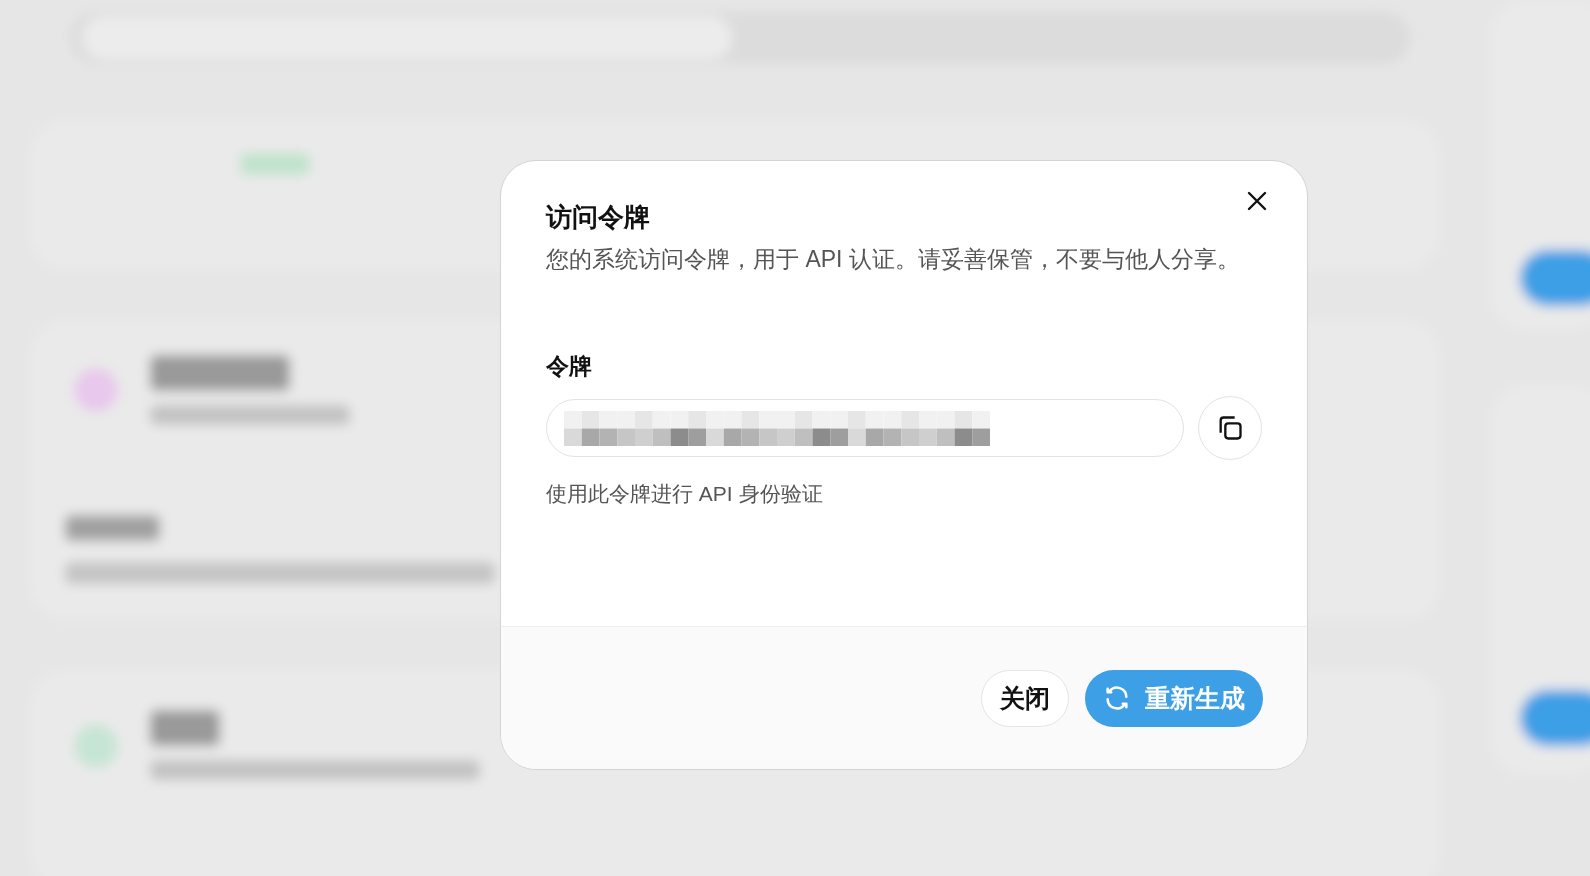 This screenshot has height=876, width=1590. What do you see at coordinates (598, 217) in the screenshot?
I see `dialog-title: 访问令牌` at bounding box center [598, 217].